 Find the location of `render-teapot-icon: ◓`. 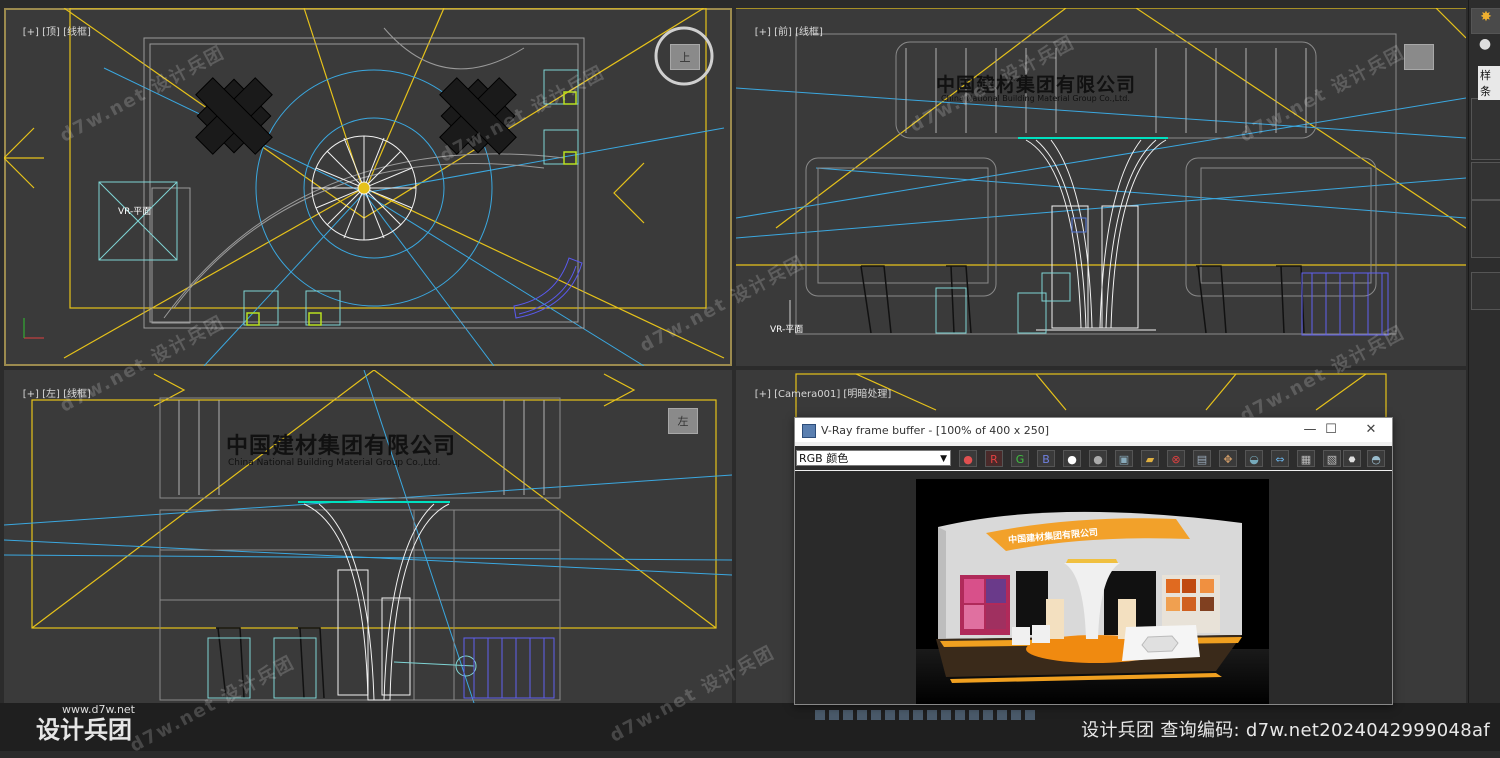

render-teapot-icon: ◓ is located at coordinates (1376, 458).